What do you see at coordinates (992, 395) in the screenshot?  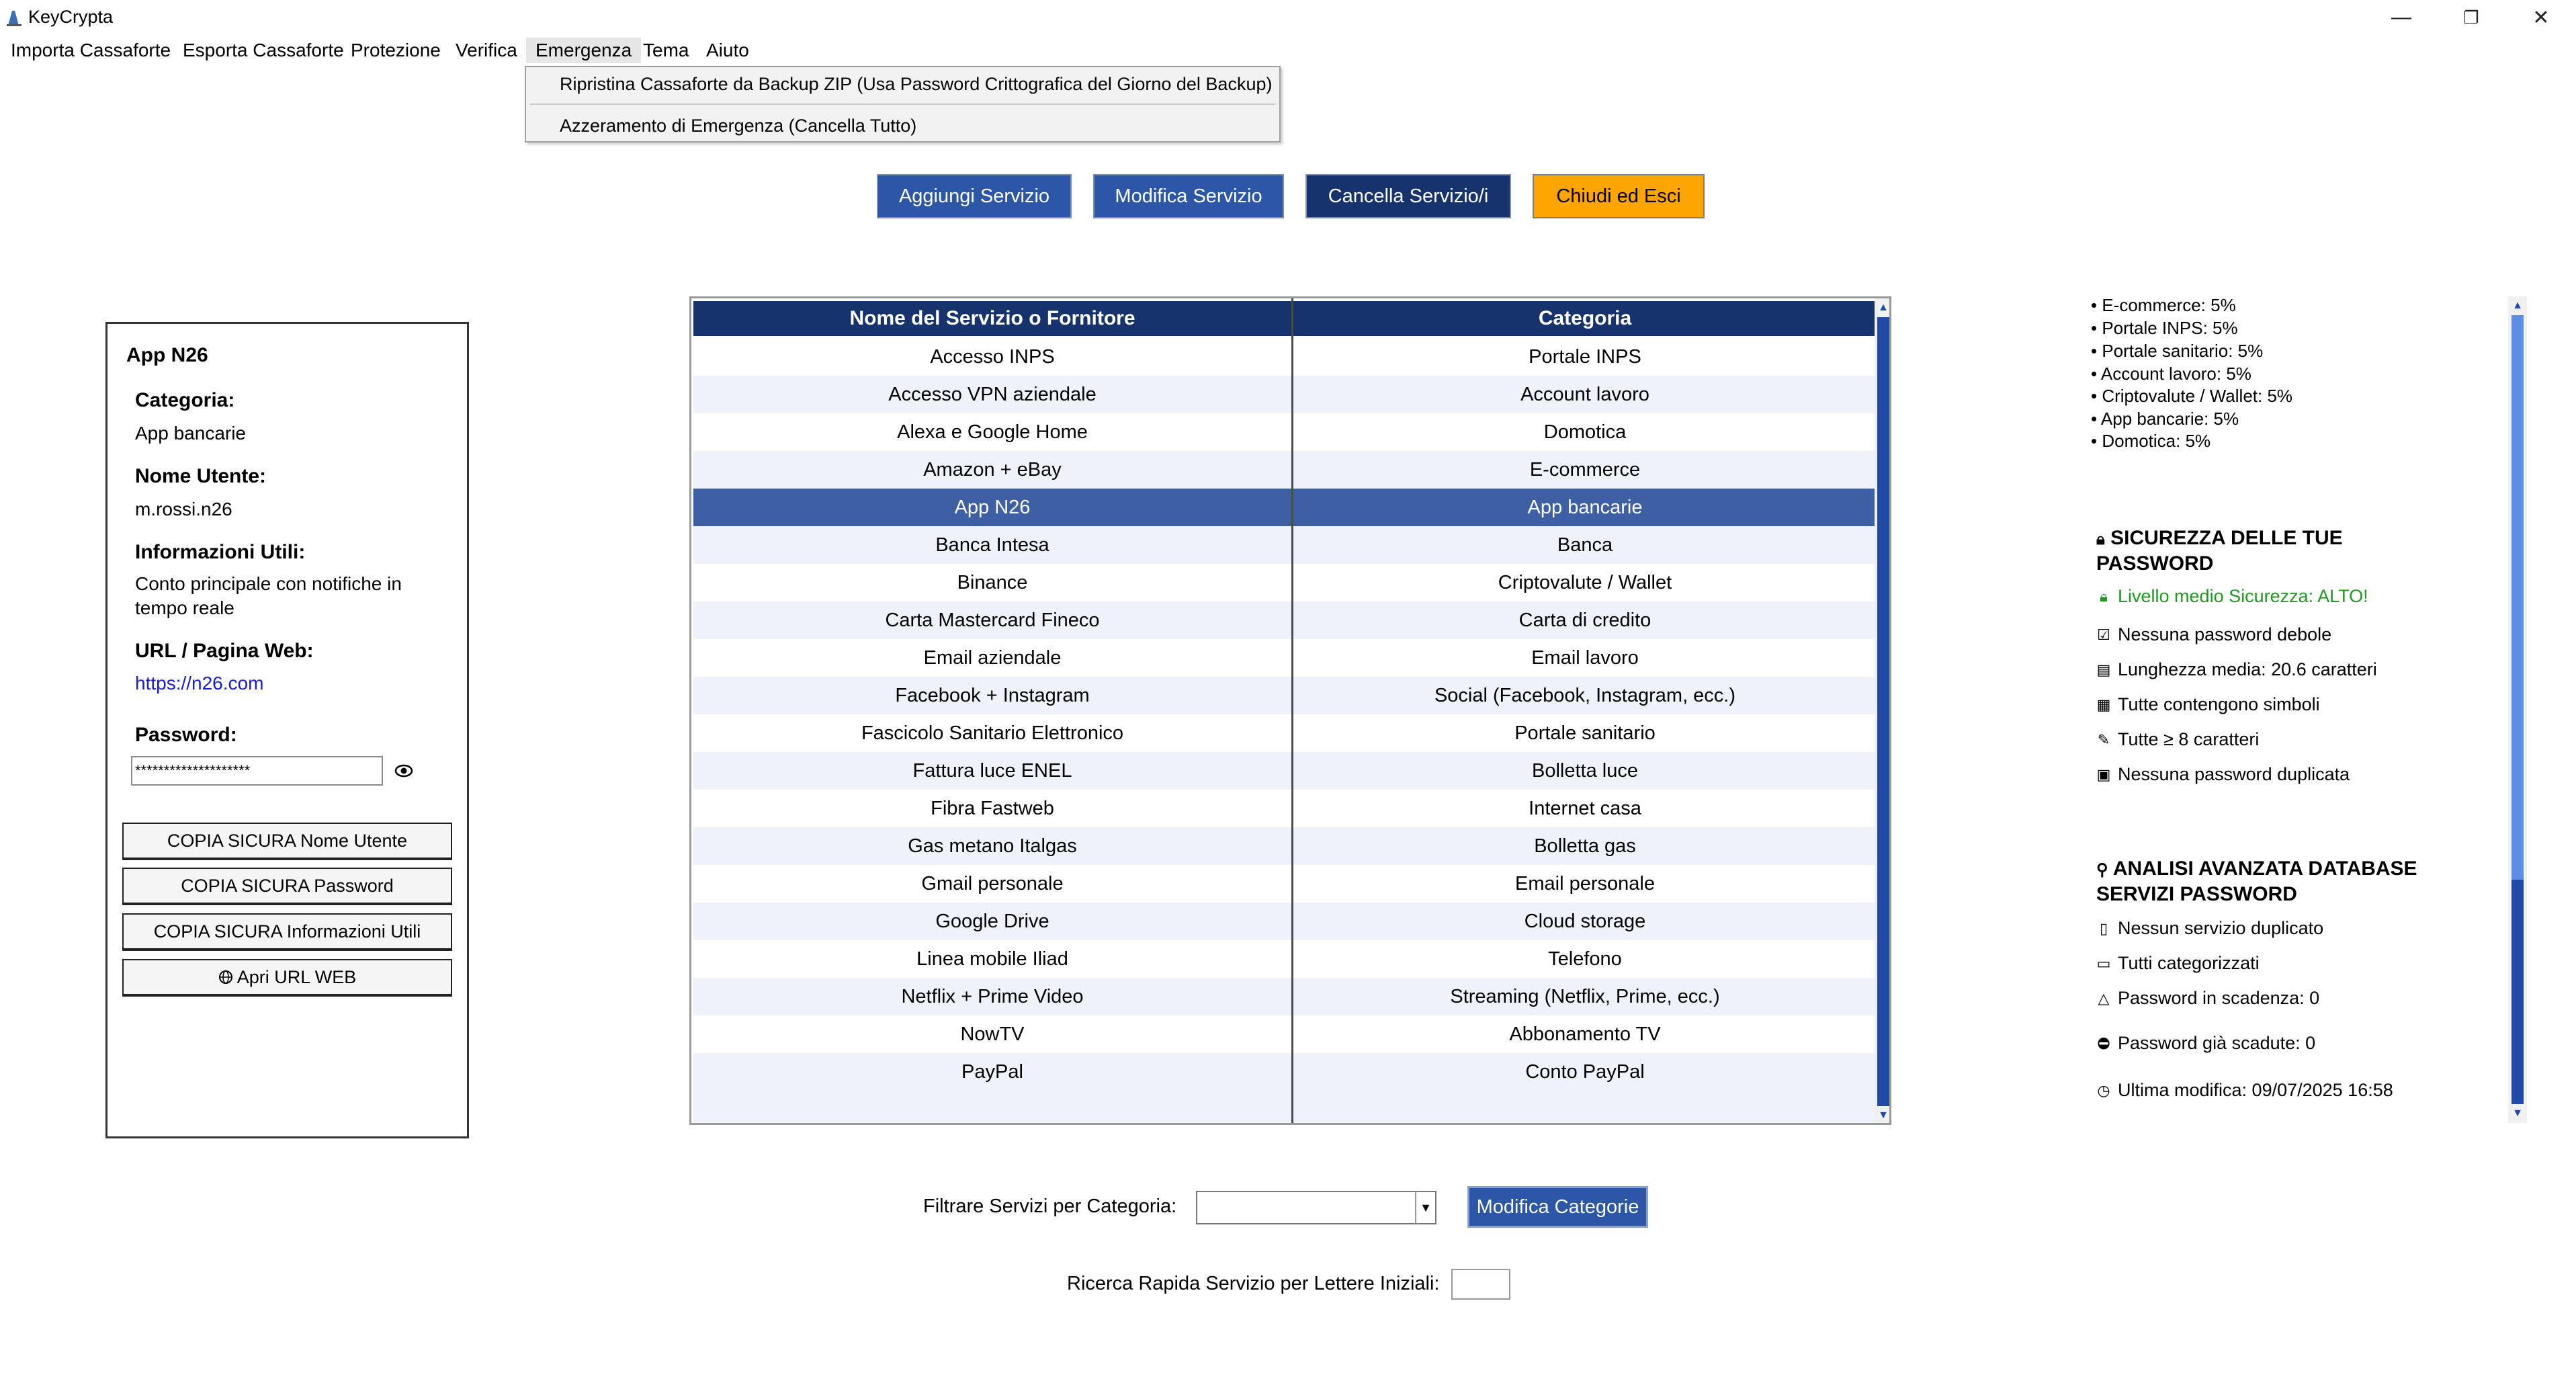 I see `service-name-cell: Accesso VPN aziendale` at bounding box center [992, 395].